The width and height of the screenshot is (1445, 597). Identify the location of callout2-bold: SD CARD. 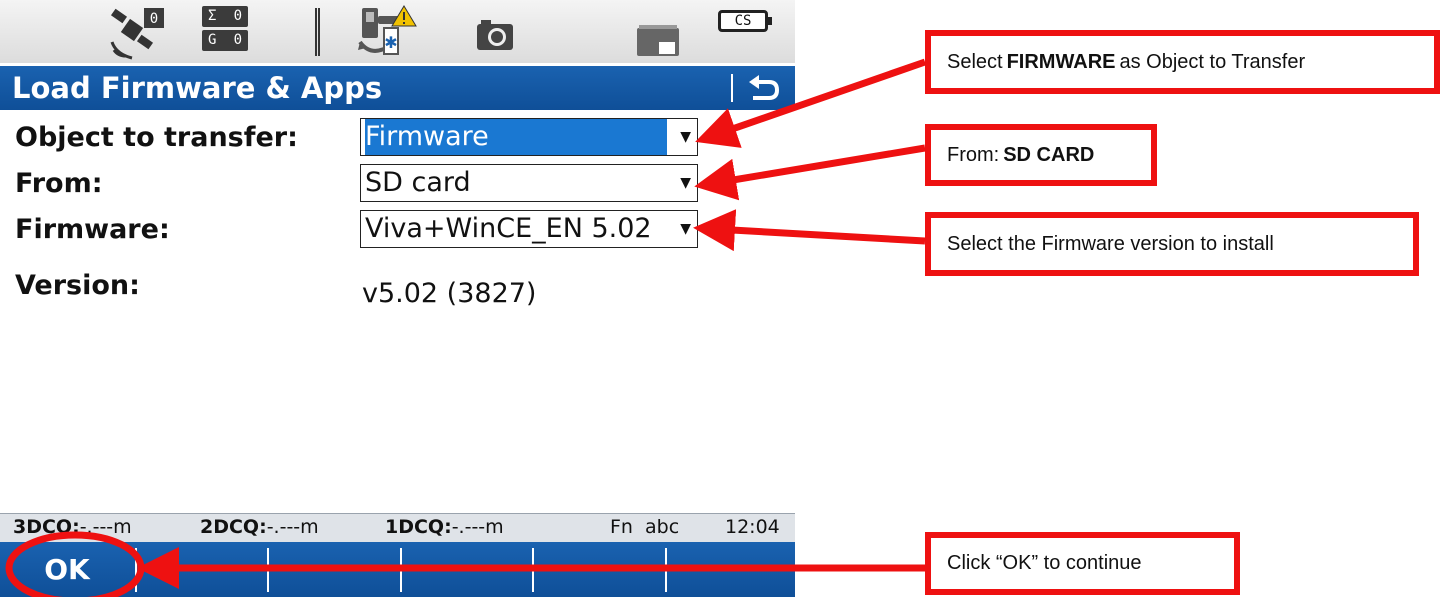
(1049, 154).